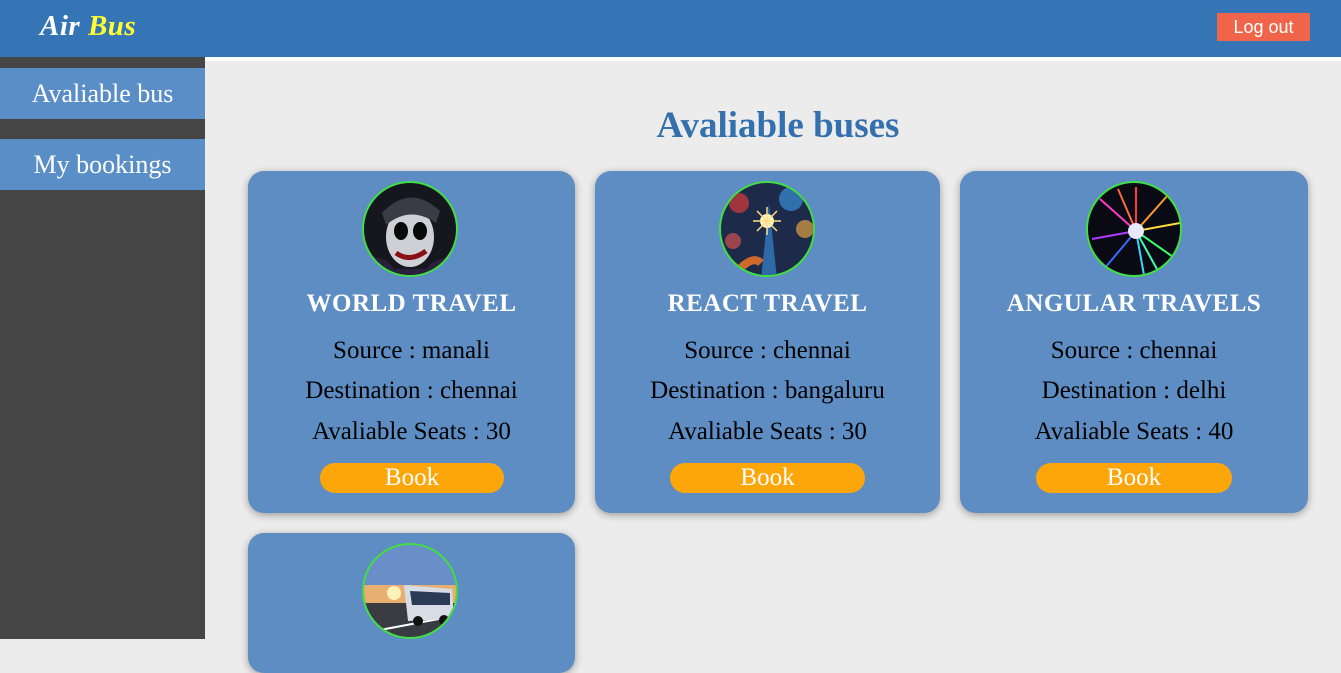  I want to click on brand-logo: Air Bus, so click(88, 26).